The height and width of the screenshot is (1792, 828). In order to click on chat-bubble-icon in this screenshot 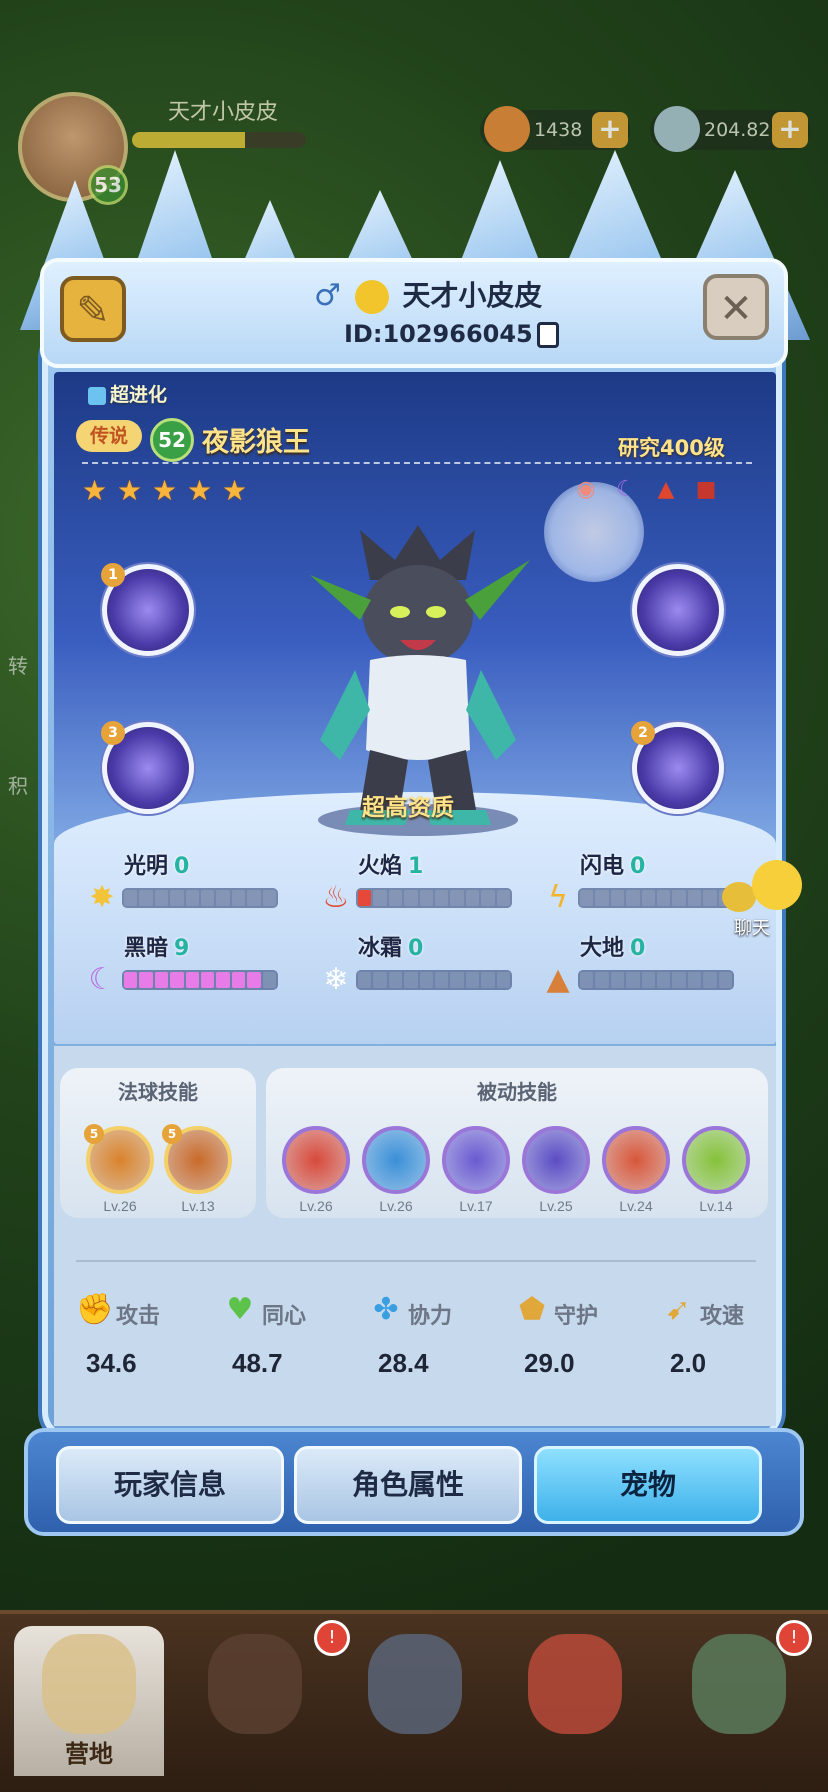, I will do `click(739, 897)`.